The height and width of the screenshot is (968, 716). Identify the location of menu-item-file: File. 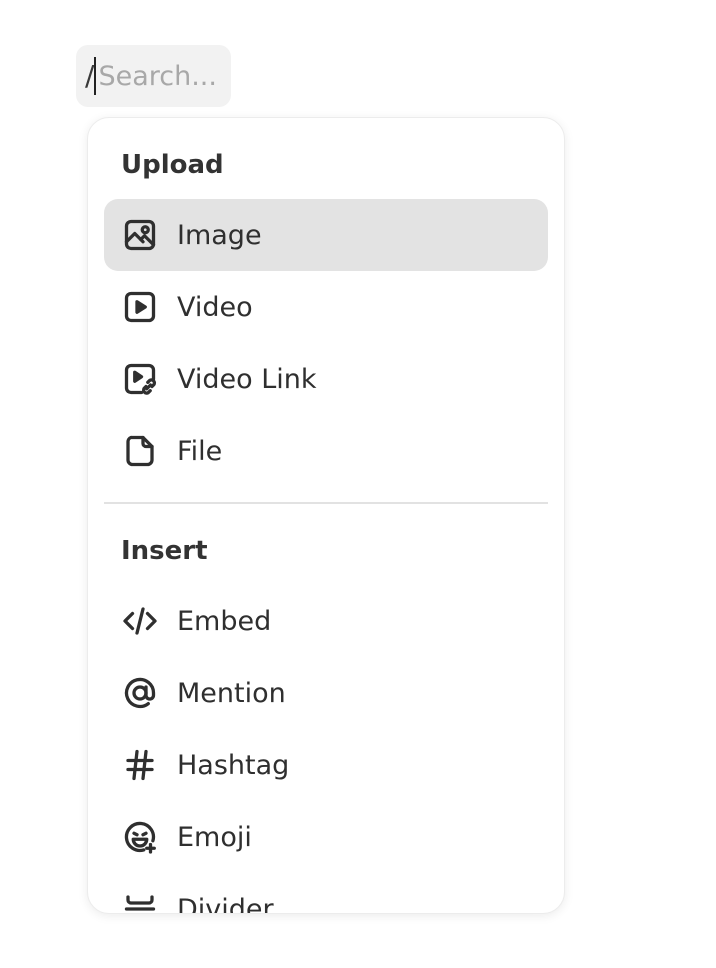
(326, 451).